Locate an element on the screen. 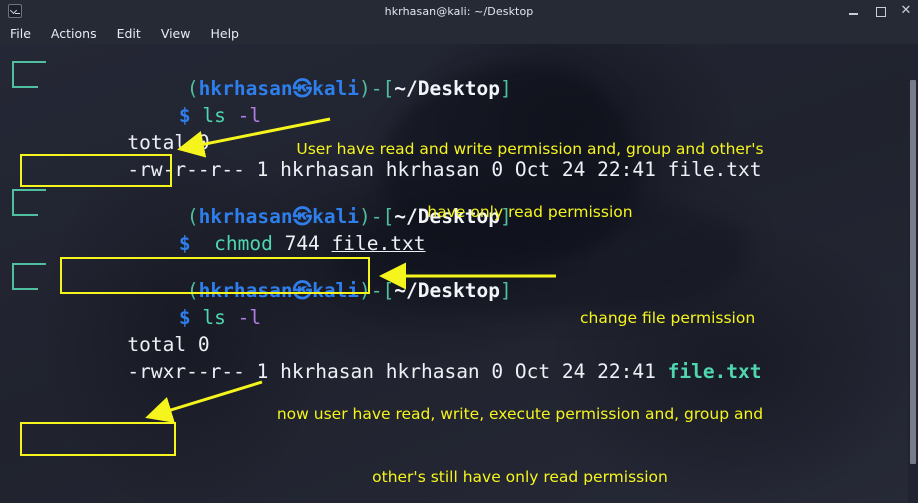  annotation-line: other's still have only read permission is located at coordinates (520, 477).